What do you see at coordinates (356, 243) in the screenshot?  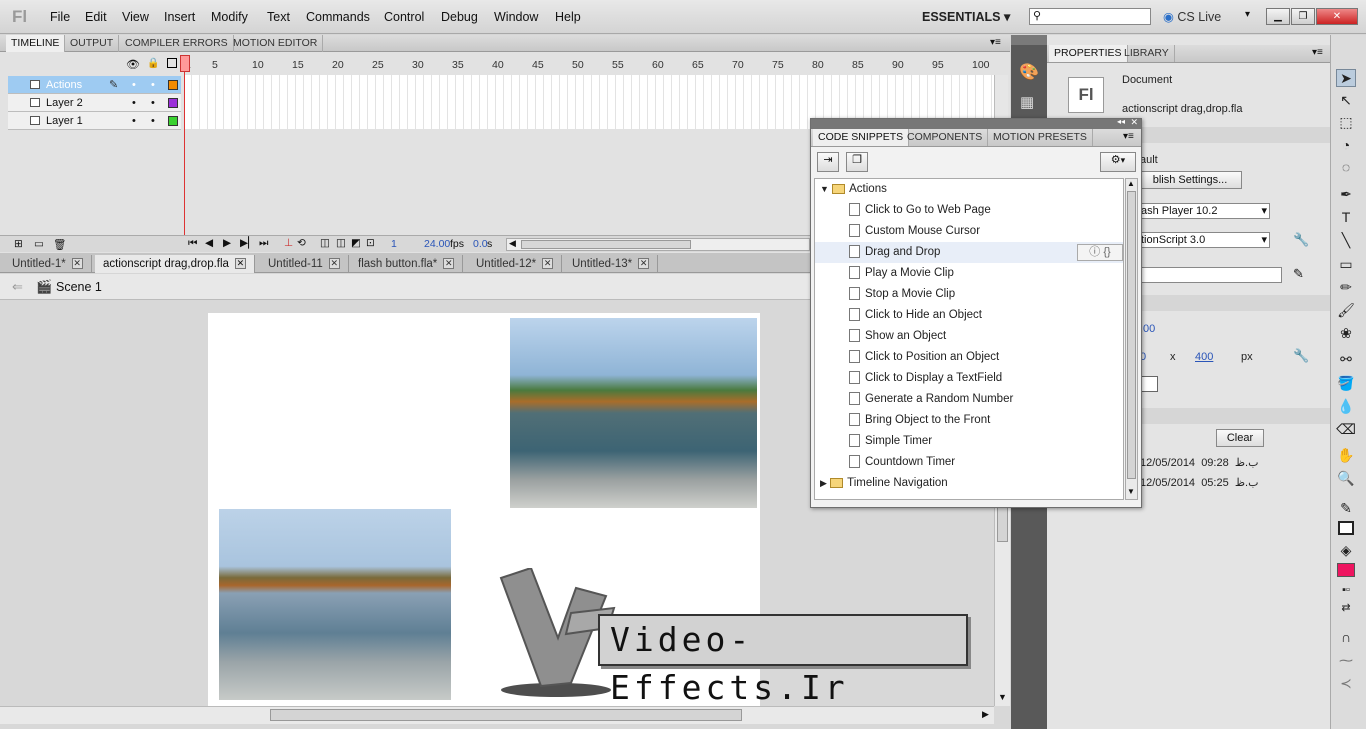 I see `edit-multiple-icon: ◩` at bounding box center [356, 243].